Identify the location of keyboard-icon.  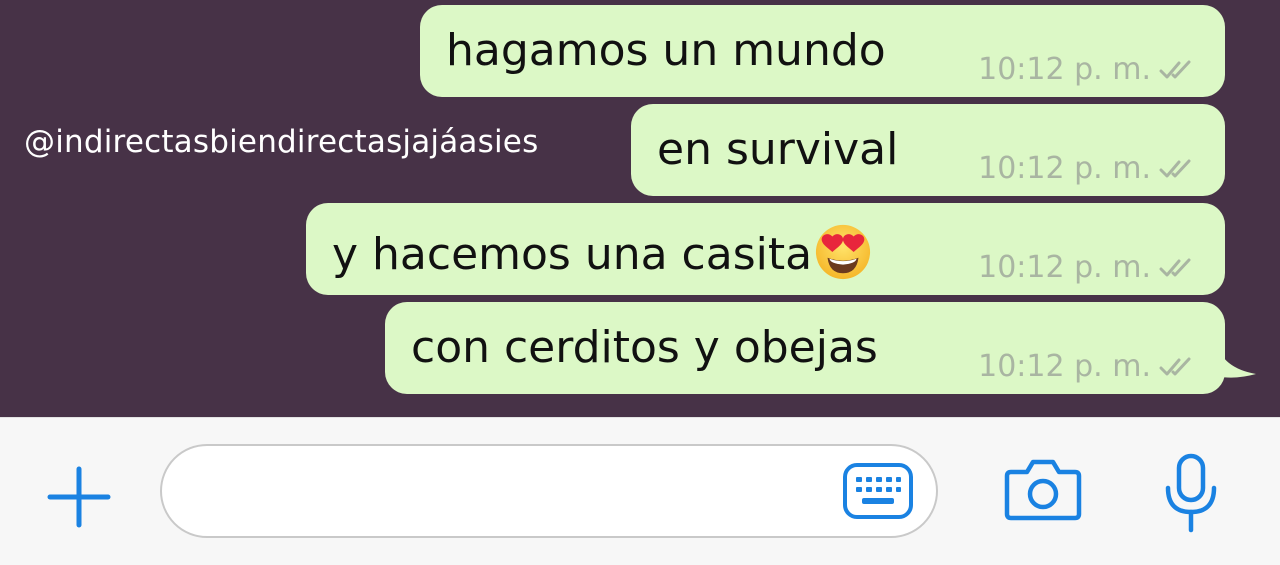
(878, 491).